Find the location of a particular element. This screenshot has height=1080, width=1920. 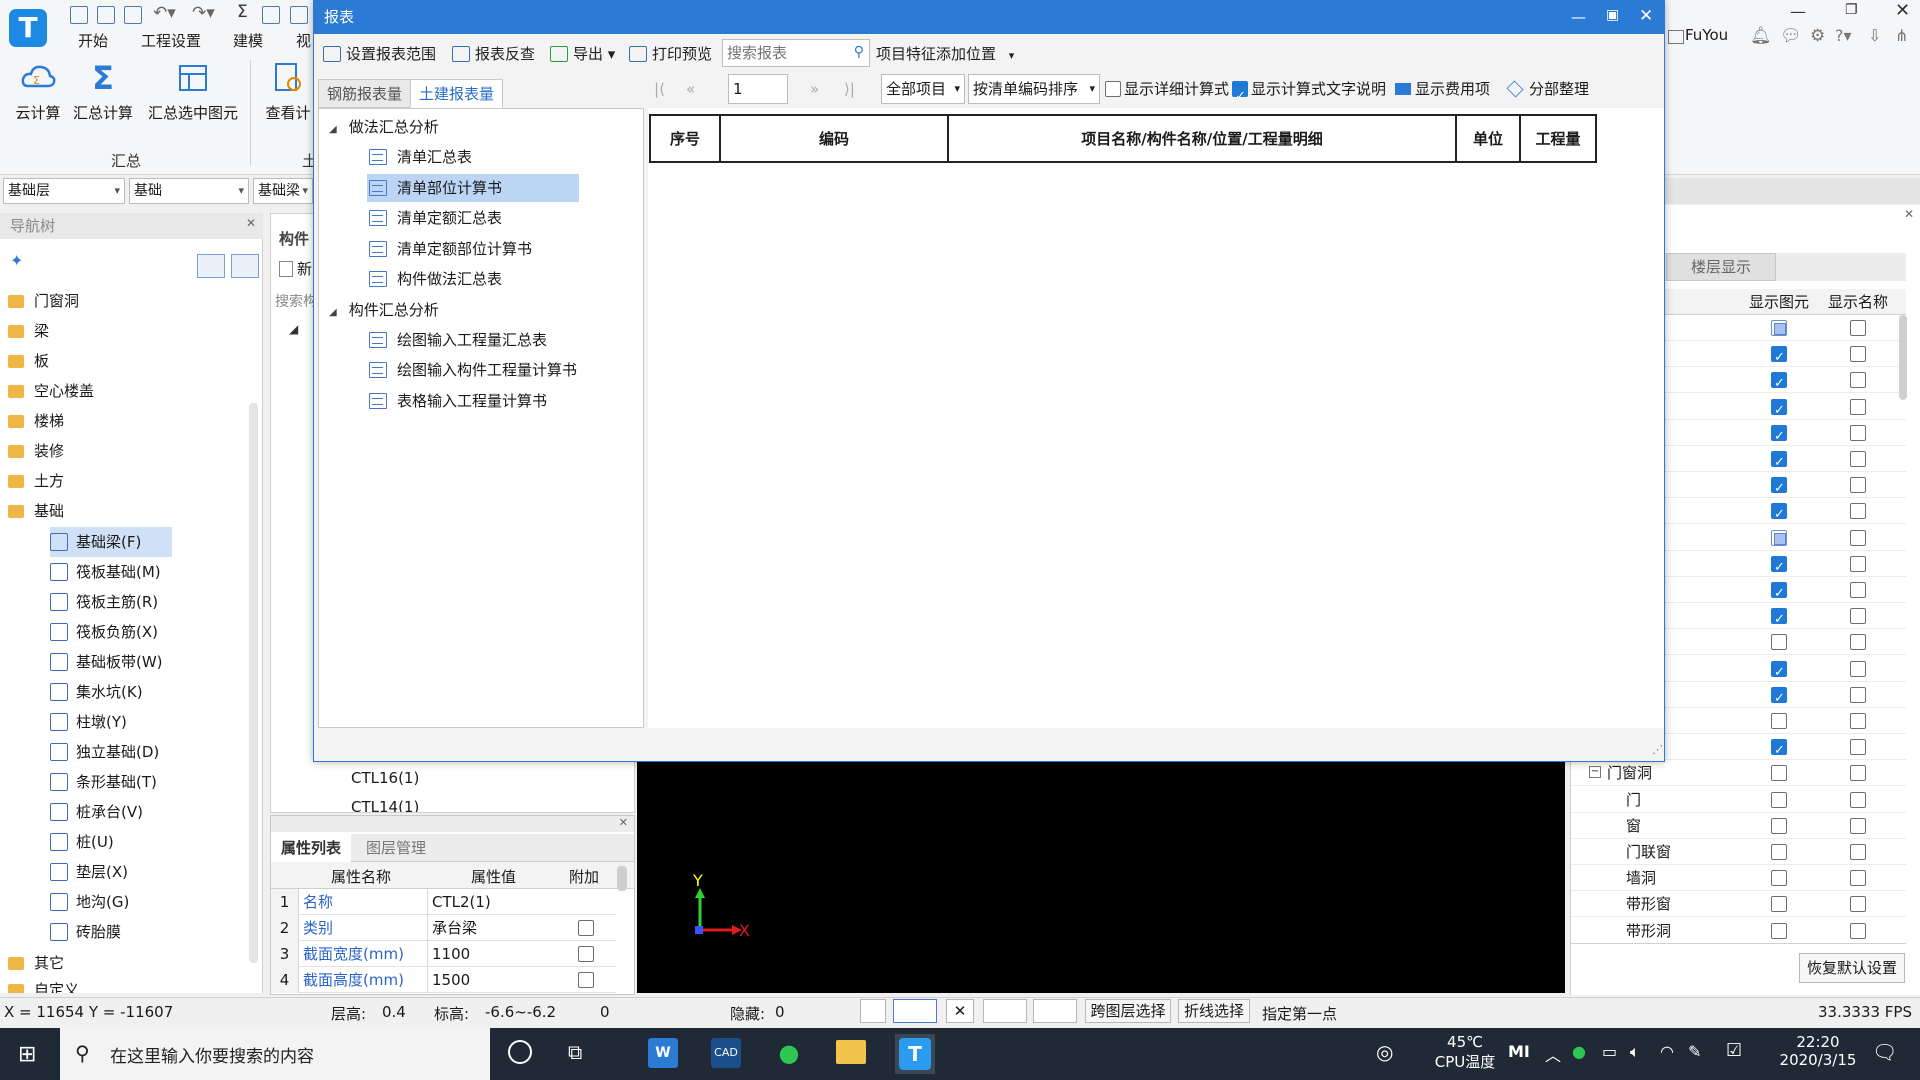

new-file-icon is located at coordinates (79, 15).